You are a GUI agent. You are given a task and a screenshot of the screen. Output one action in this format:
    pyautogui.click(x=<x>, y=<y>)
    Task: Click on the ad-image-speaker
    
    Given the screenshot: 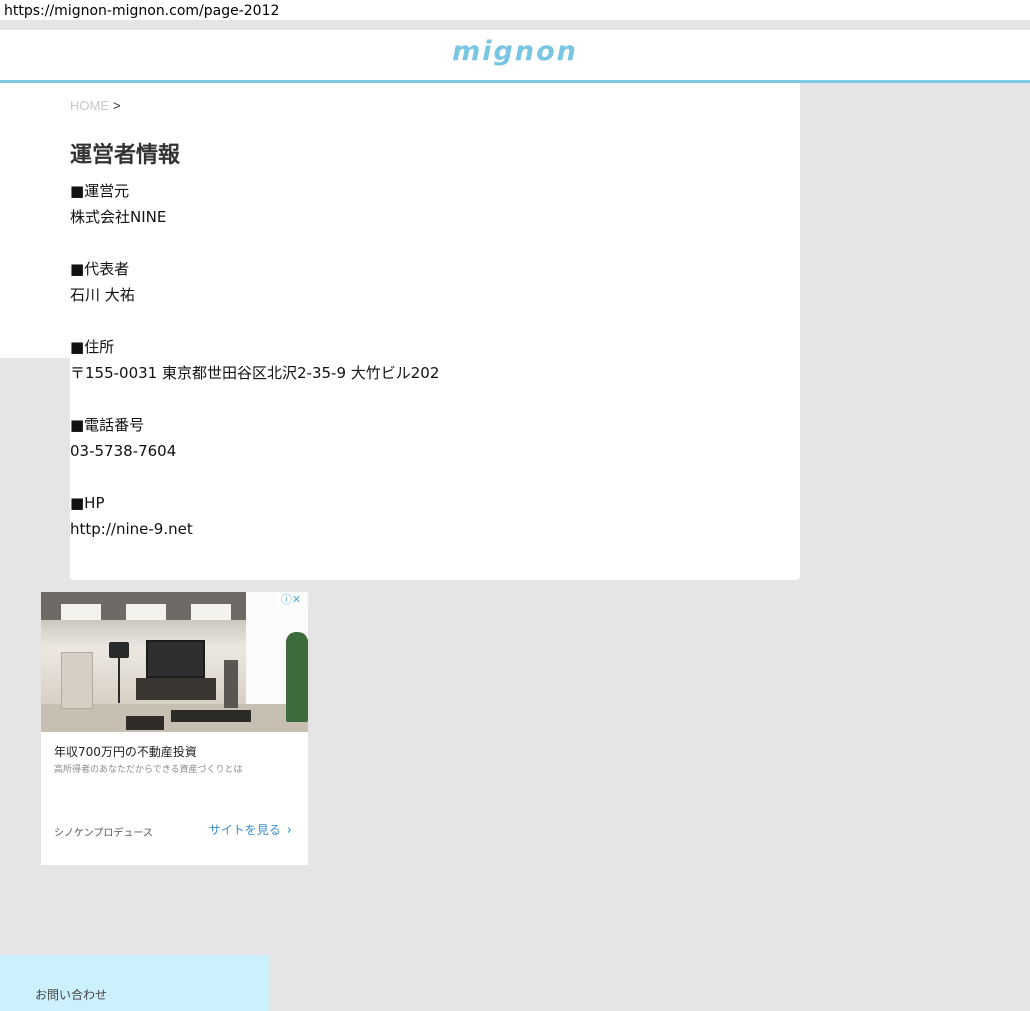 What is the action you would take?
    pyautogui.click(x=231, y=684)
    